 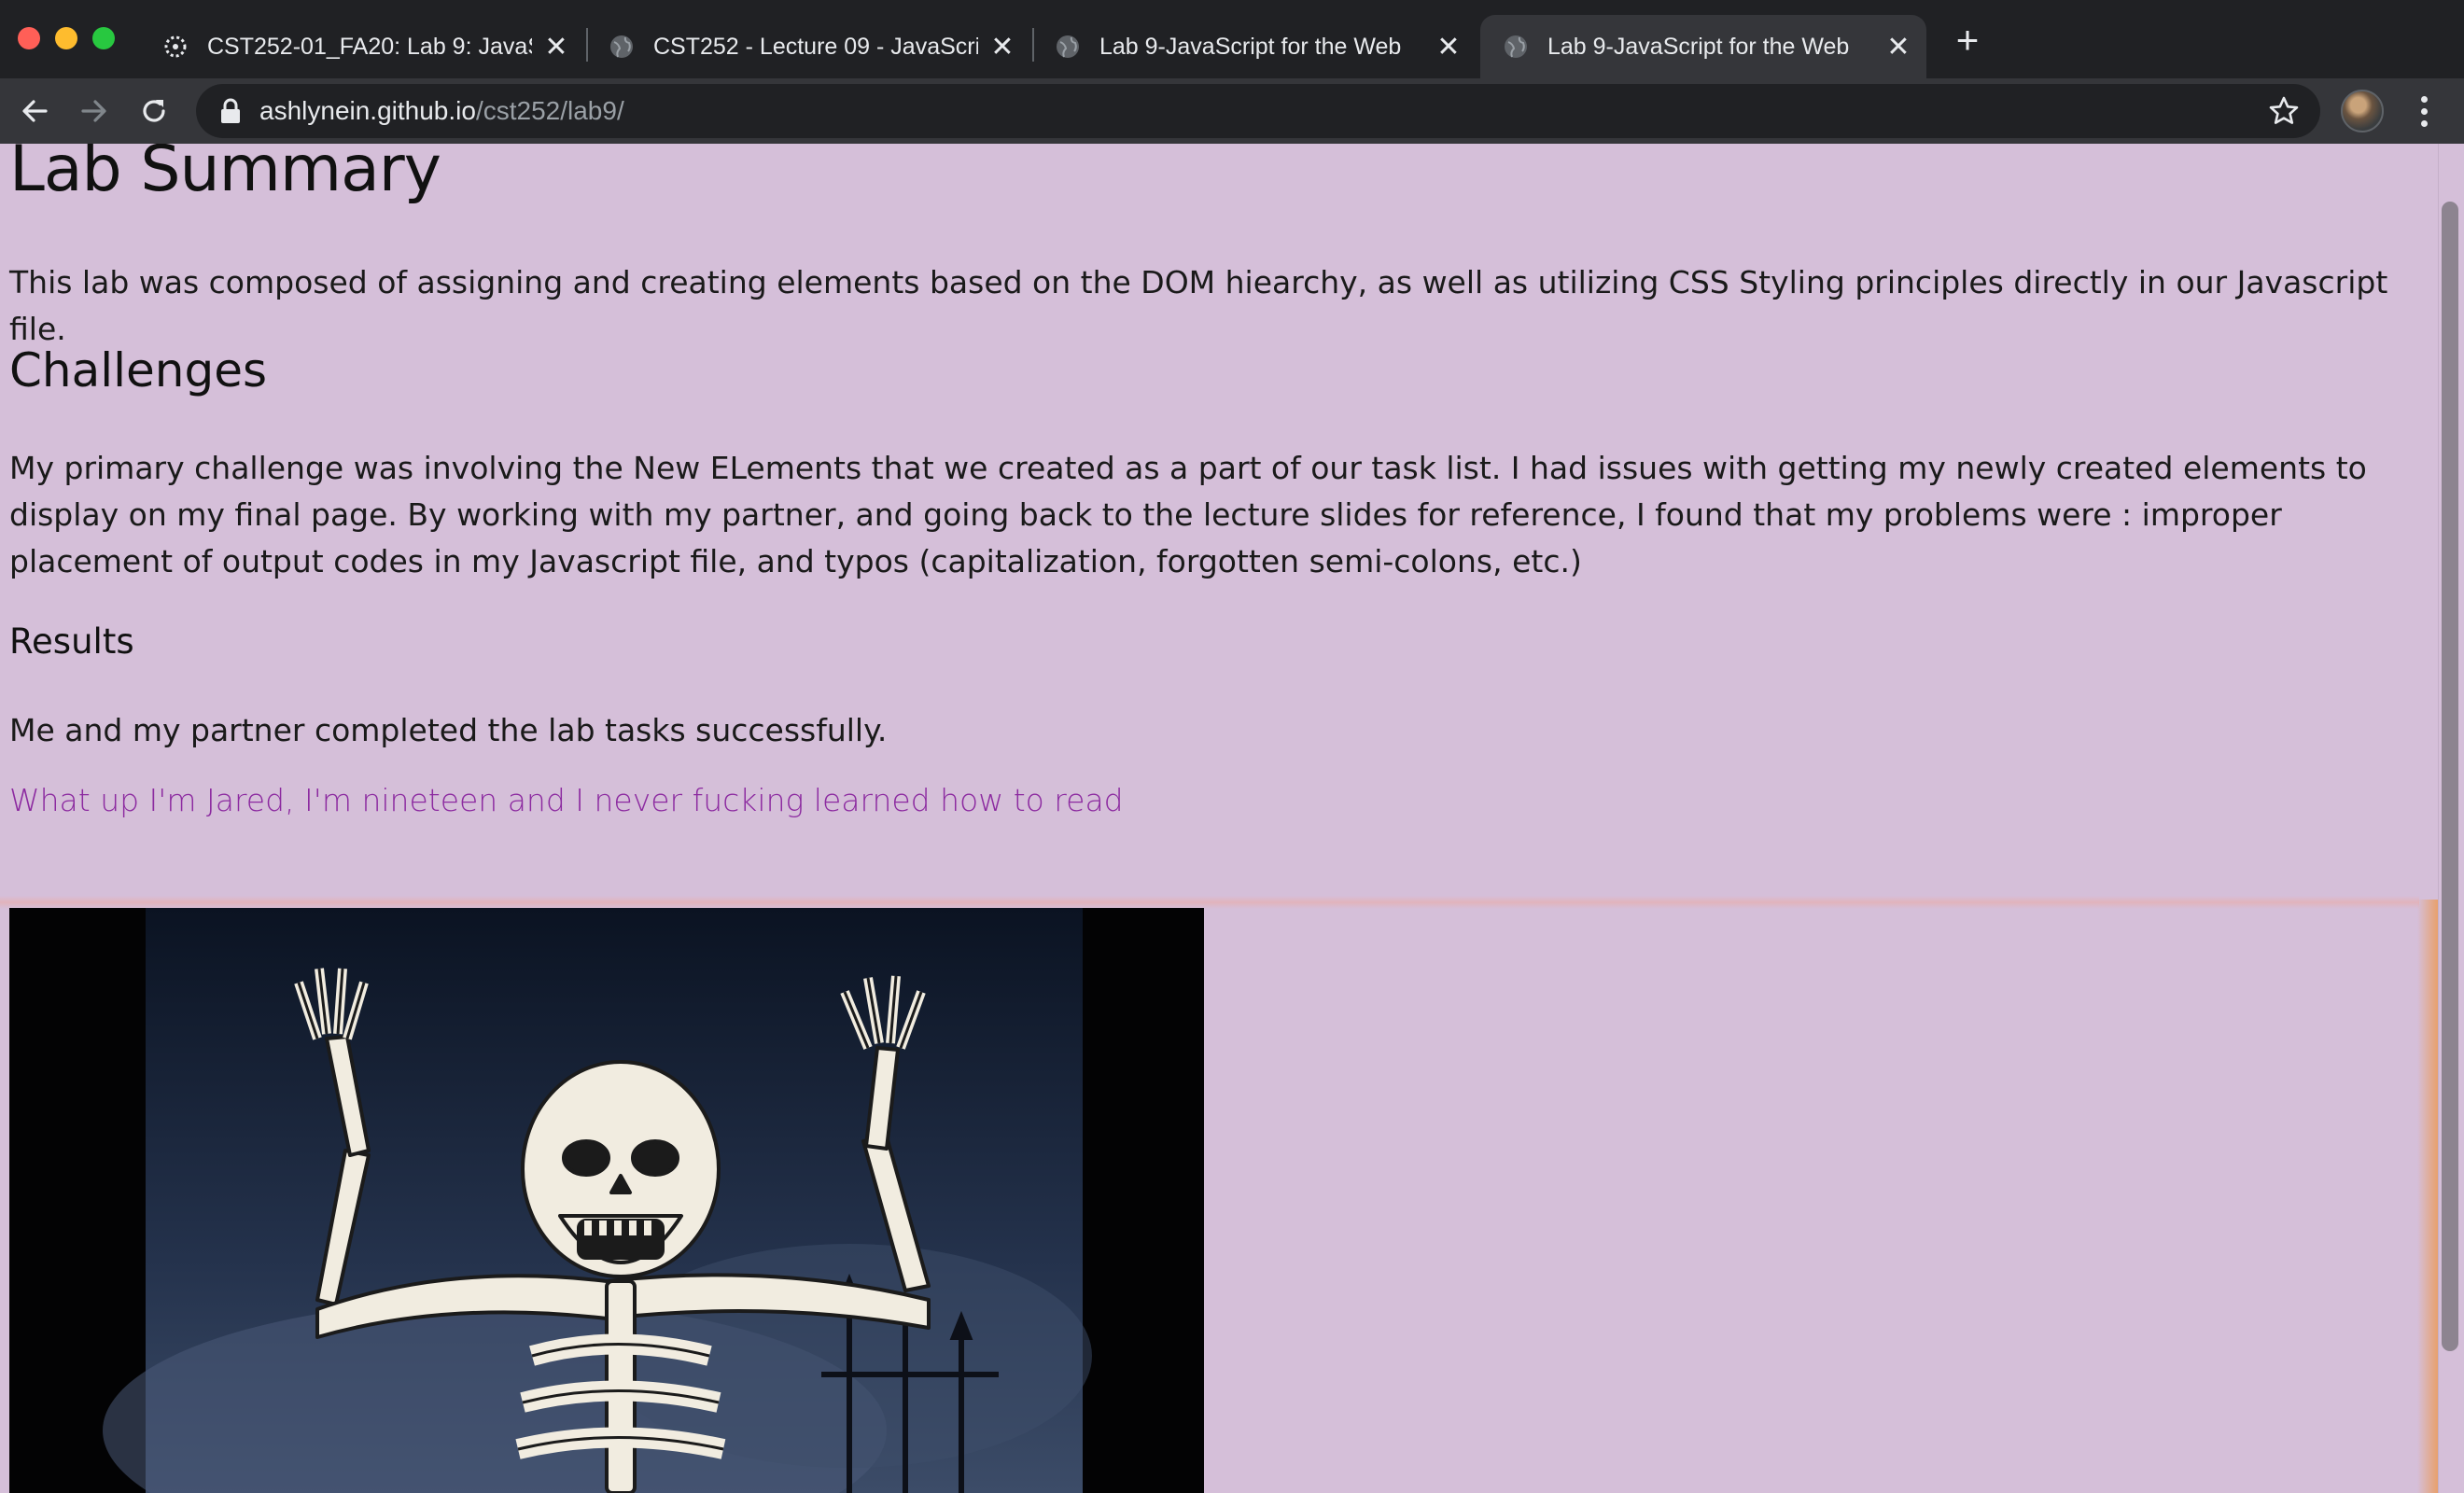 I want to click on reload-icon, so click(x=154, y=111).